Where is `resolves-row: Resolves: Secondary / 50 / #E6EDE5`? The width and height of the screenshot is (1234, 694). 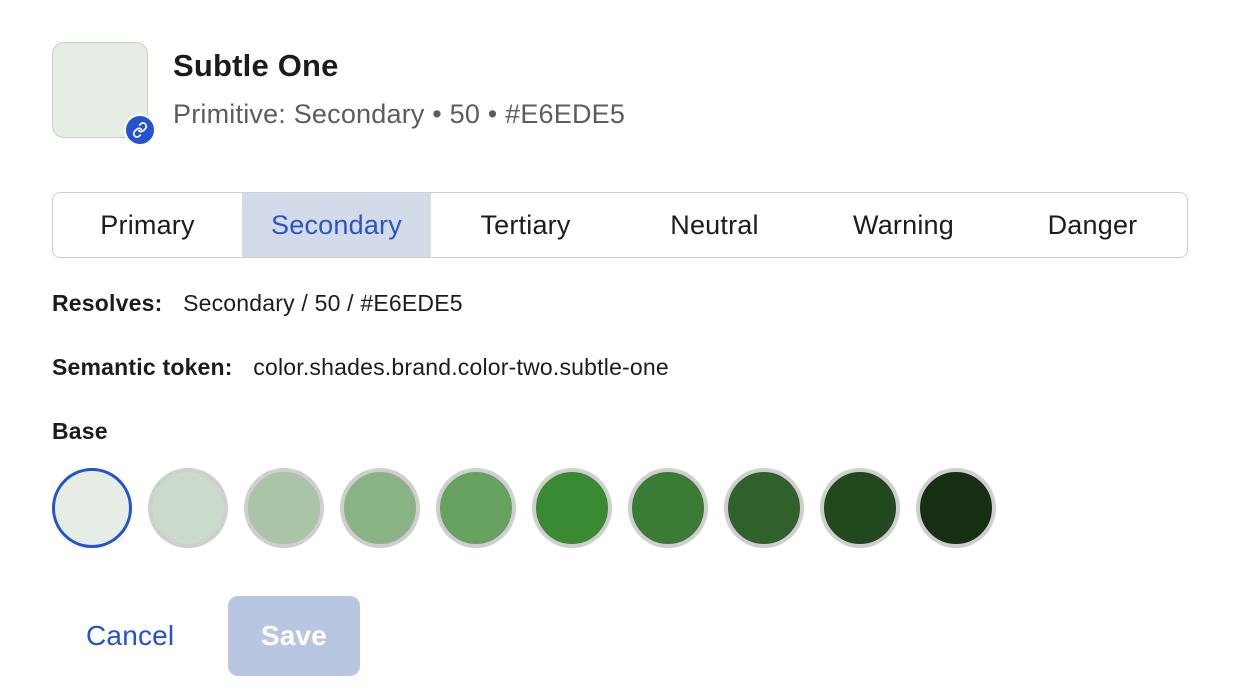
resolves-row: Resolves: Secondary / 50 / #E6EDE5 is located at coordinates (257, 303).